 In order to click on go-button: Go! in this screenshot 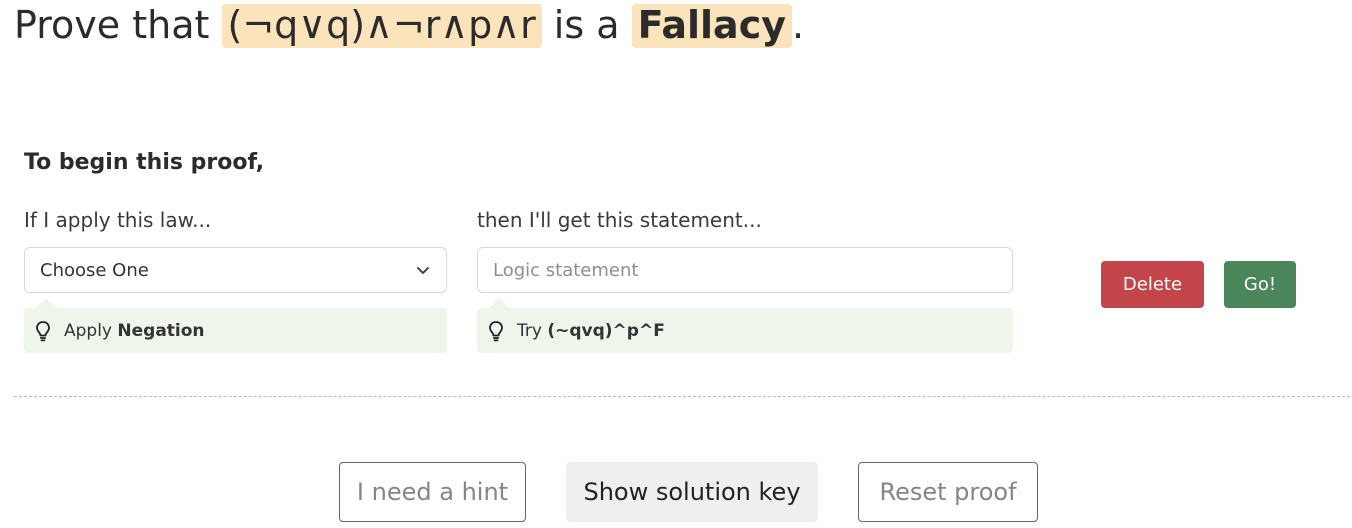, I will do `click(1260, 284)`.